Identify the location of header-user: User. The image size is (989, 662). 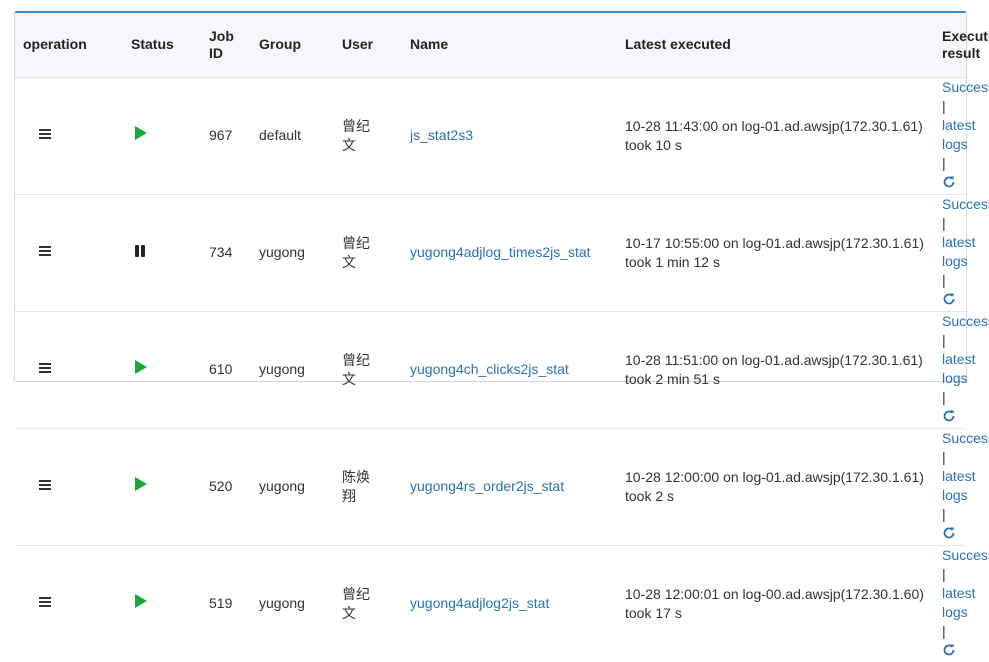
(358, 44).